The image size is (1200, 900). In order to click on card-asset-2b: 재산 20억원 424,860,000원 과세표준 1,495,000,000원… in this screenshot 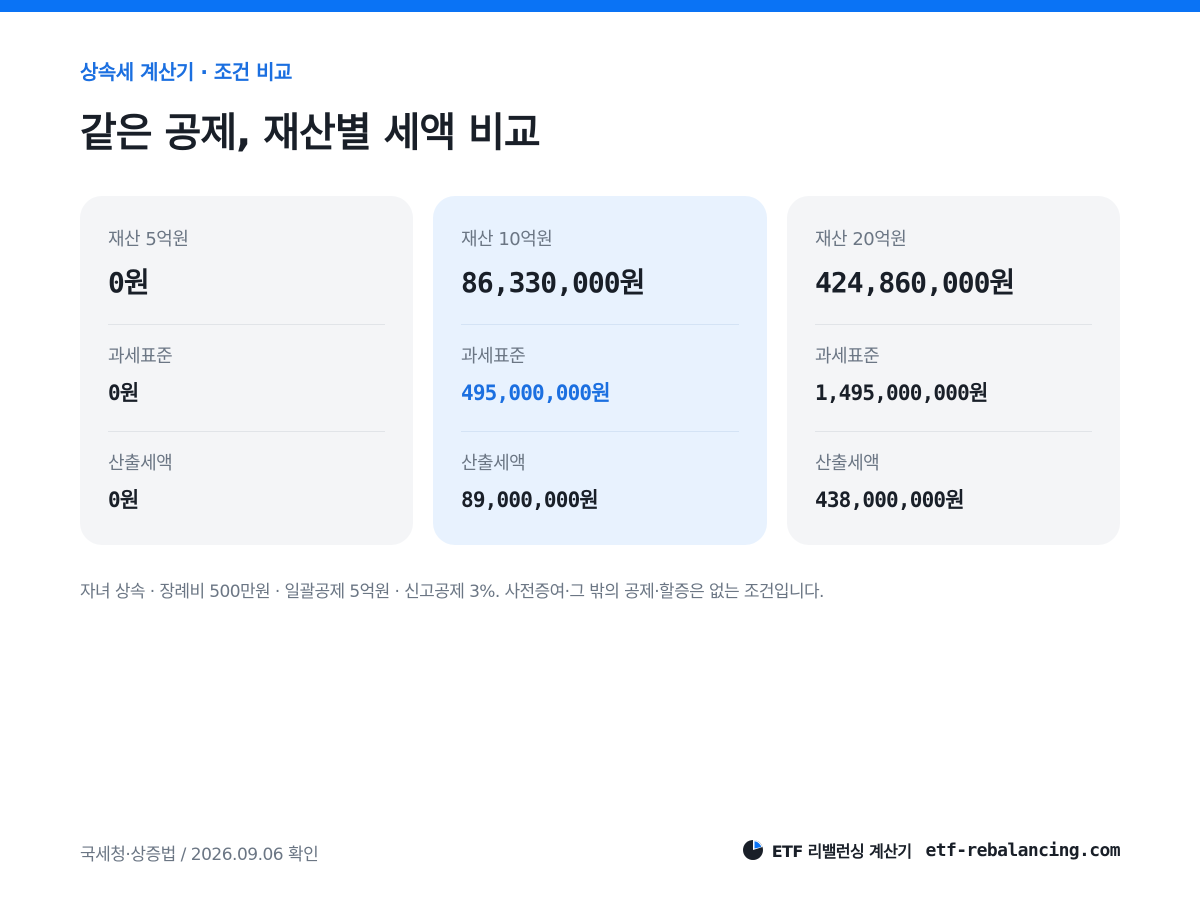, I will do `click(953, 370)`.